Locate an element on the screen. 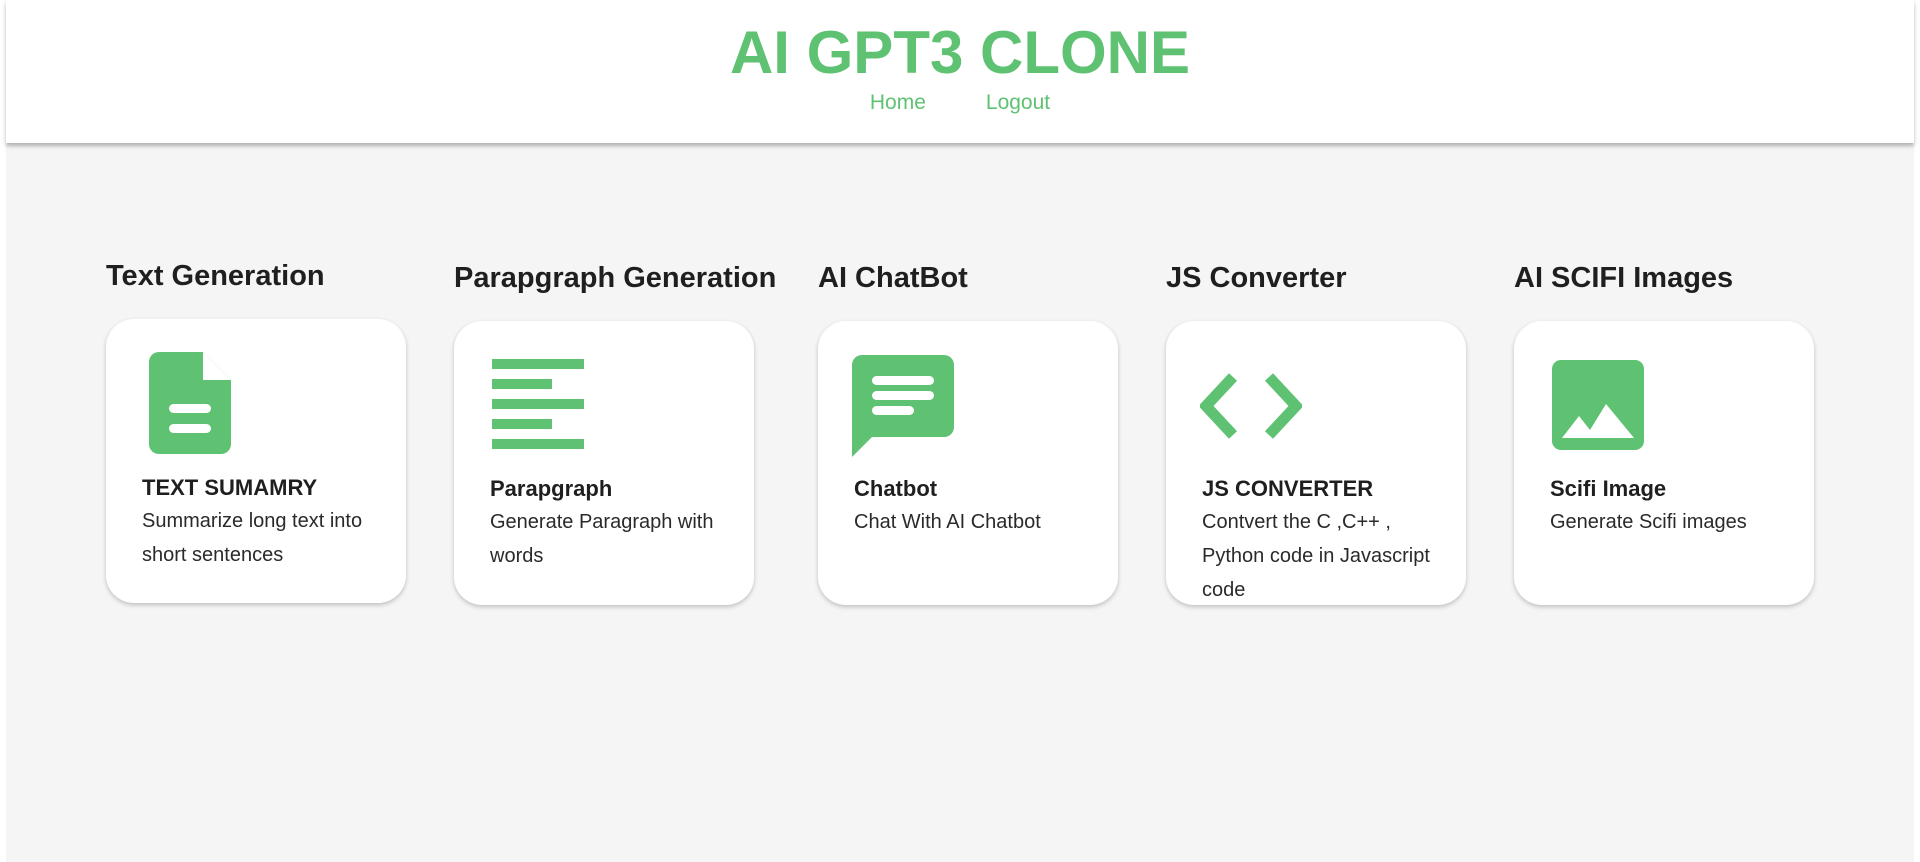 This screenshot has height=862, width=1920. card-title: TEXT SUMAMRY is located at coordinates (230, 487).